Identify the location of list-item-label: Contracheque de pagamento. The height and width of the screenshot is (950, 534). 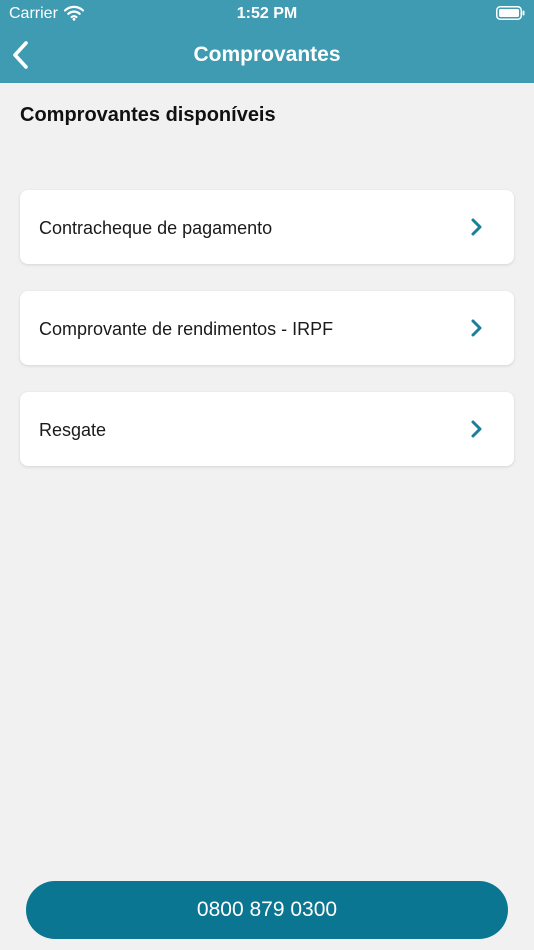
(156, 228).